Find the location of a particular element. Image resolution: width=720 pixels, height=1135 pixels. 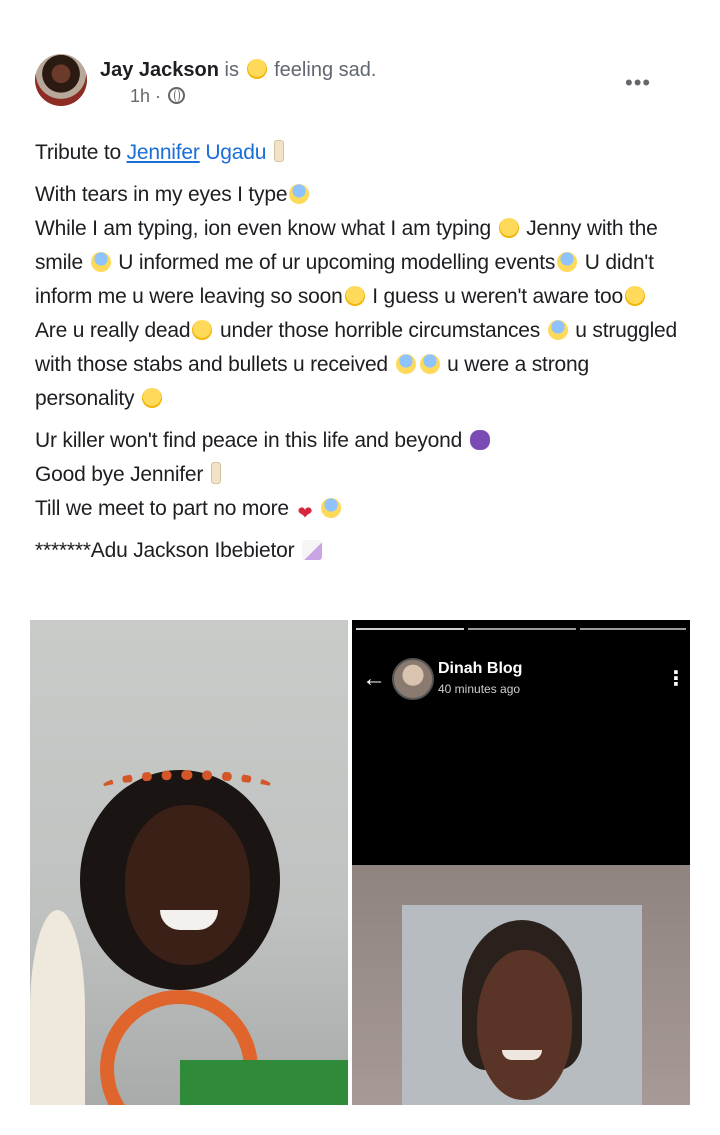

tagged-name-link: Jennifer is located at coordinates (163, 152).